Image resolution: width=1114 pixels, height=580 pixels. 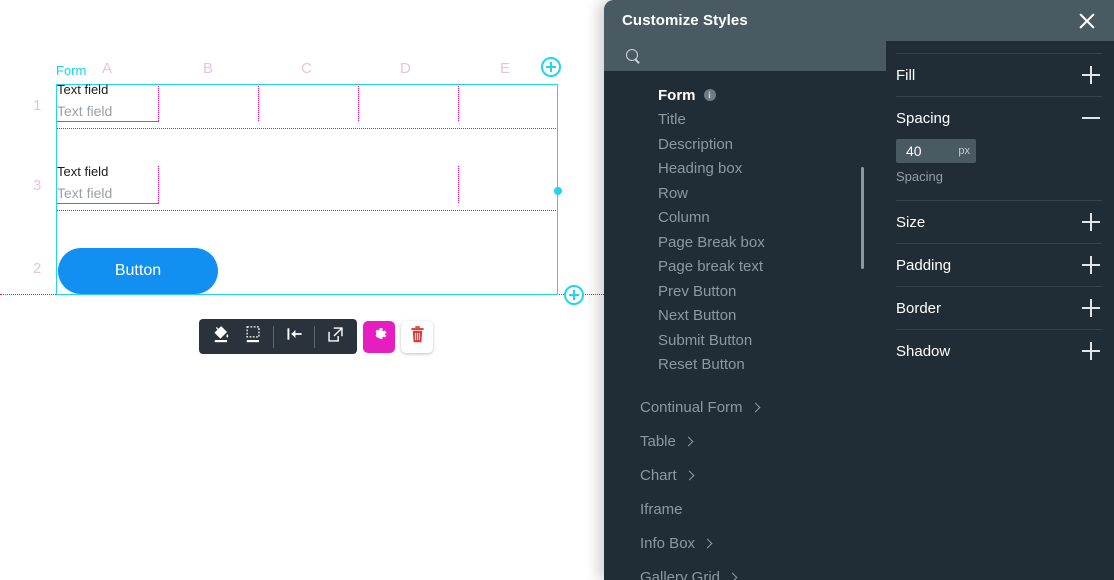 I want to click on style-item-page-break-text: Page break text, so click(x=745, y=267).